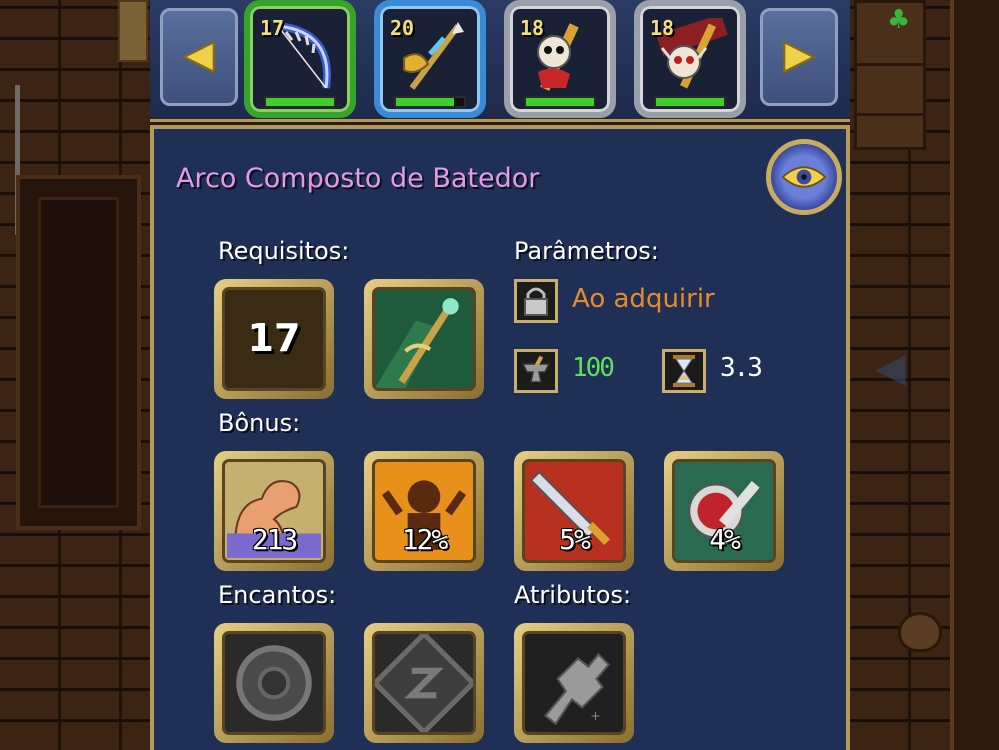  What do you see at coordinates (536, 371) in the screenshot?
I see `anvil-icon` at bounding box center [536, 371].